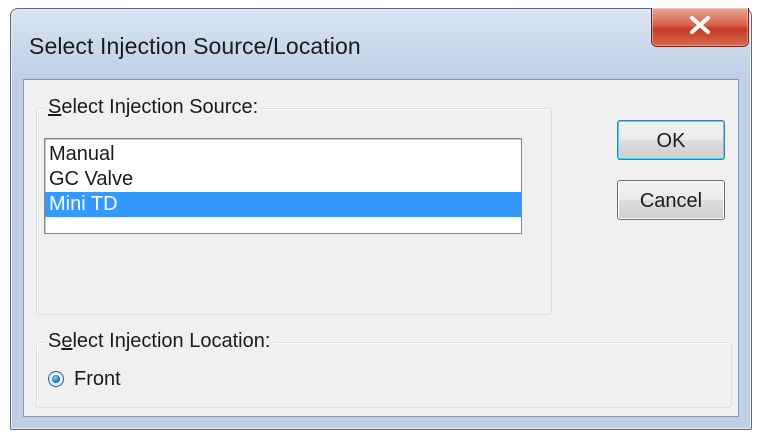 The image size is (761, 434). I want to click on cancel-button: Cancel, so click(671, 200).